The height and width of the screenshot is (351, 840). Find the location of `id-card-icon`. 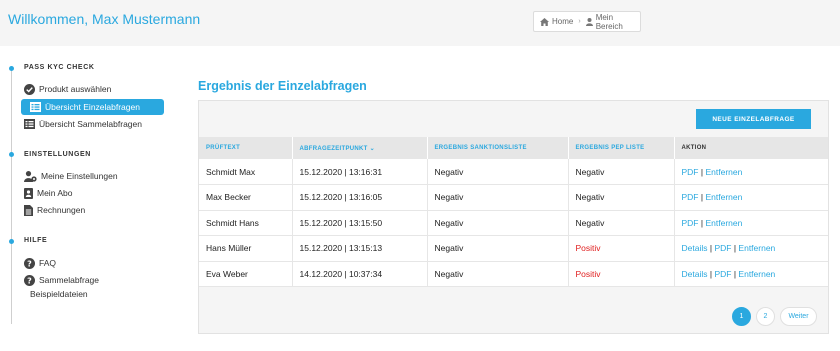

id-card-icon is located at coordinates (28, 193).